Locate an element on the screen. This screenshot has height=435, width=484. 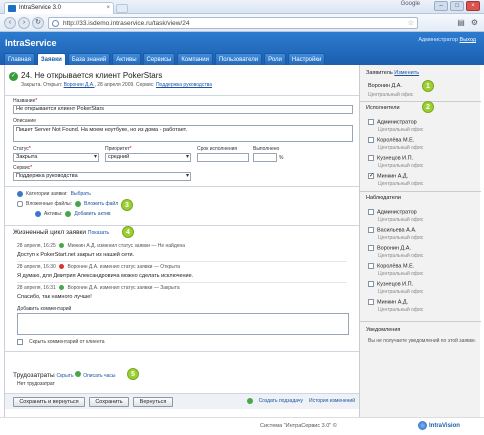
hide-comment-label: Скрыть комментарий от клиента is located at coordinates (67, 342).